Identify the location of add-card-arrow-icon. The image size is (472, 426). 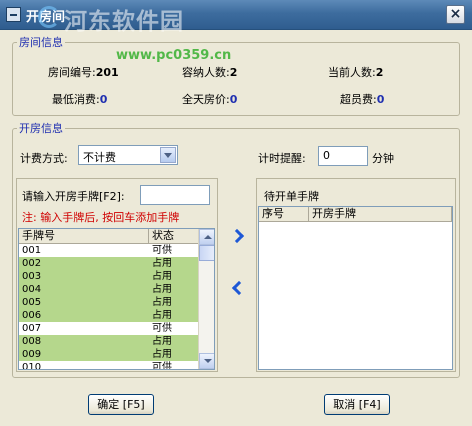
(236, 237).